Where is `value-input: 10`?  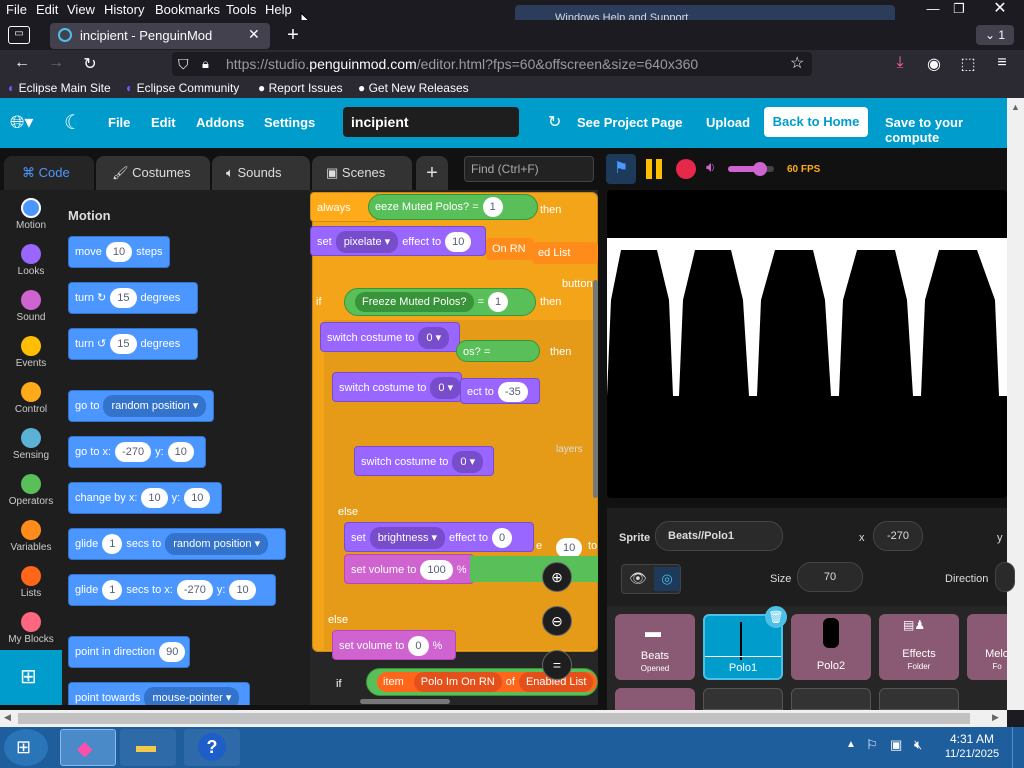
value-input: 10 is located at coordinates (569, 548).